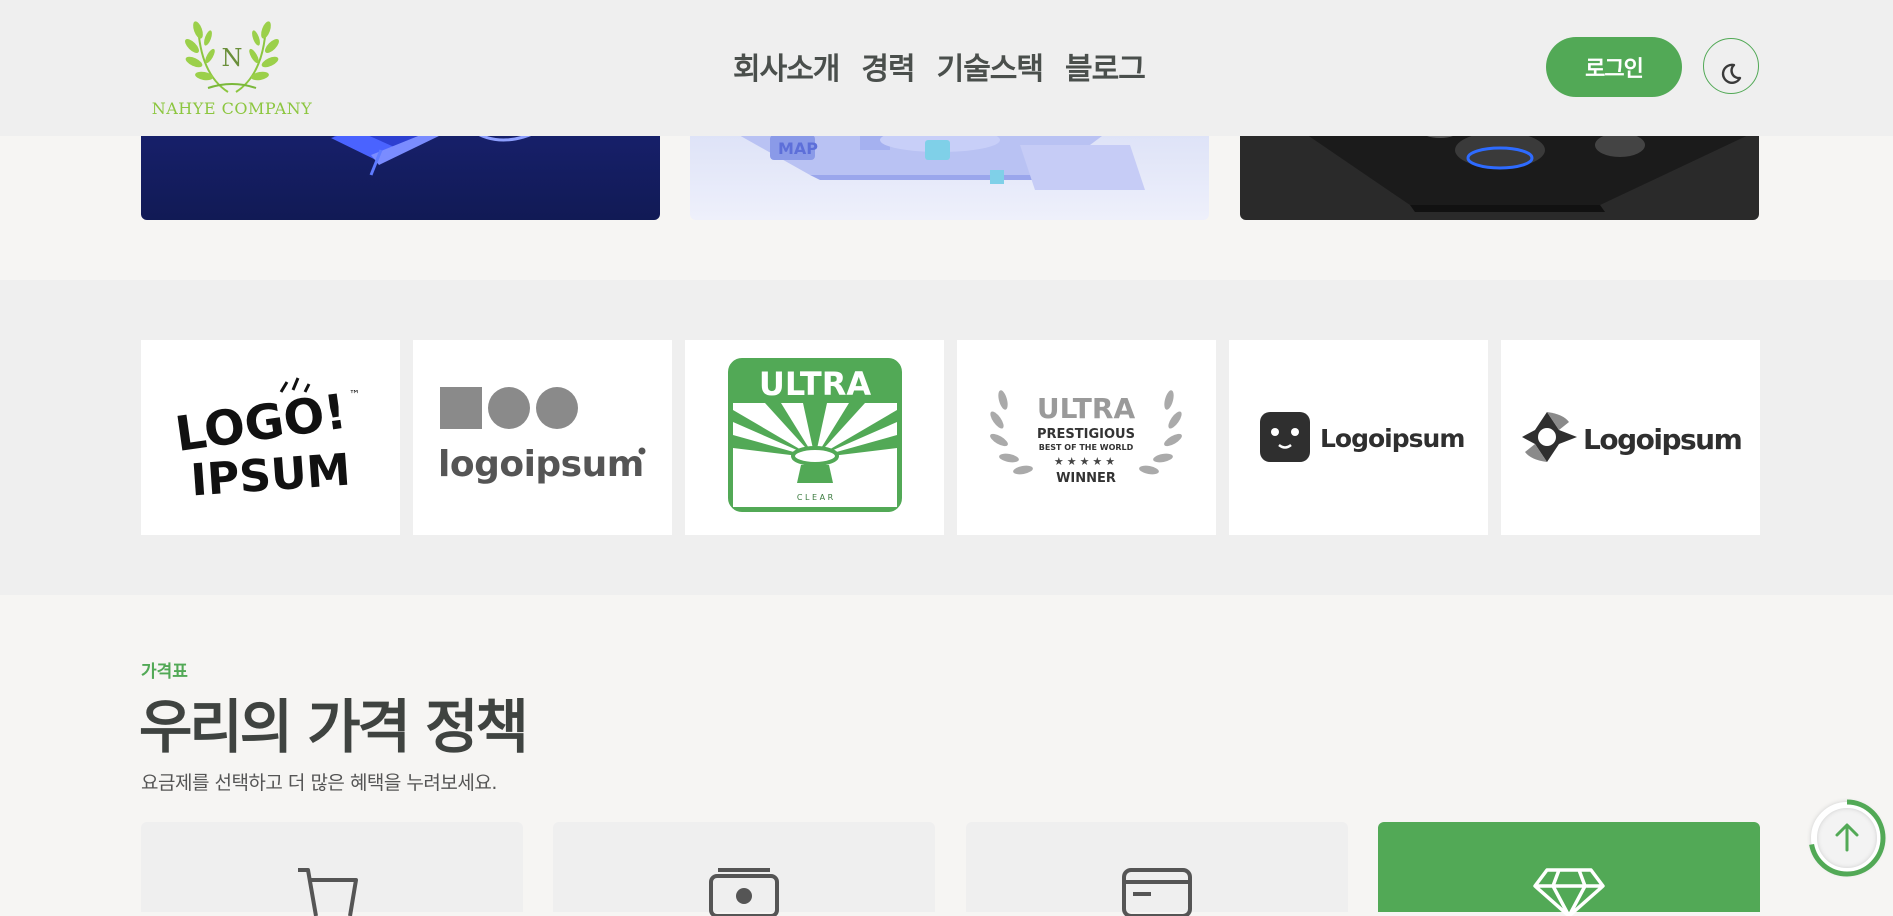 This screenshot has width=1893, height=916. What do you see at coordinates (1086, 478) in the screenshot?
I see `svg-text: WINNER` at bounding box center [1086, 478].